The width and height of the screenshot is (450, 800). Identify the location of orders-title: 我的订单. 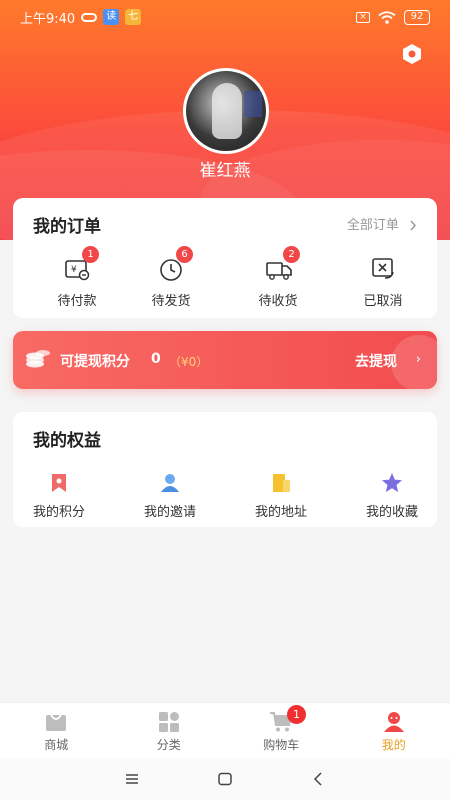
(67, 227).